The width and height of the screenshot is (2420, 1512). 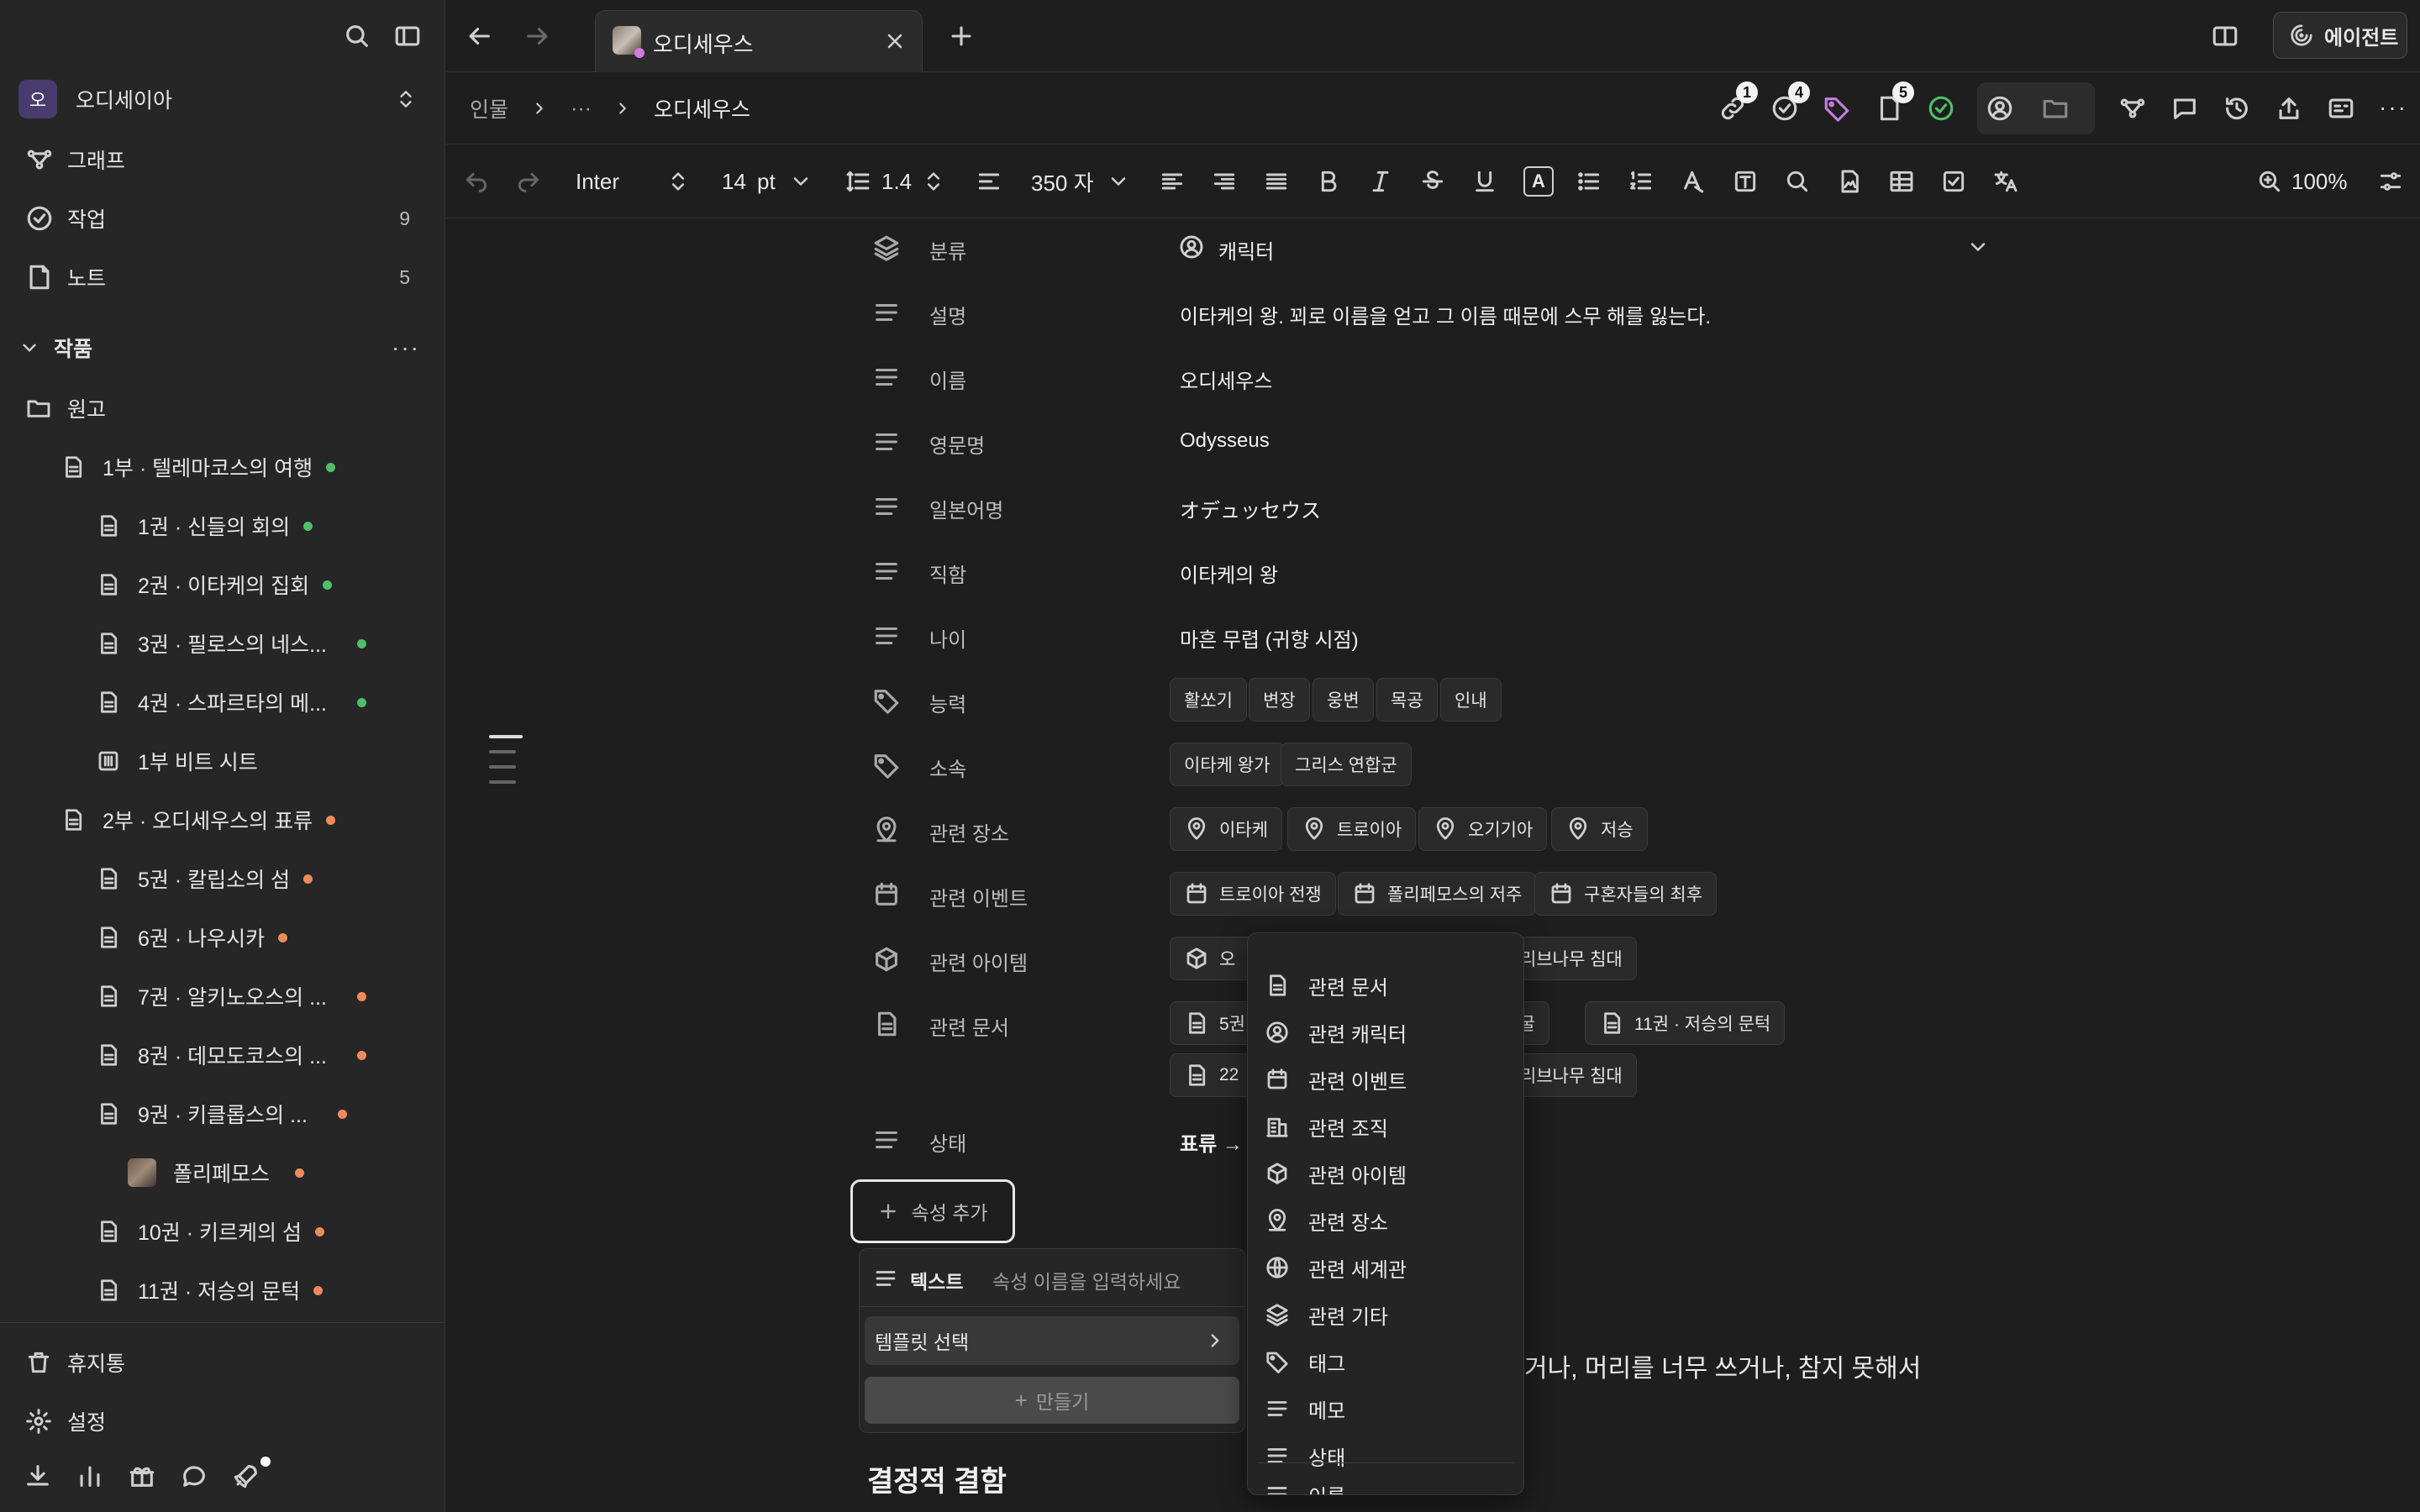 What do you see at coordinates (223, 526) in the screenshot?
I see `tree-item: 1권 · 신들의 회의` at bounding box center [223, 526].